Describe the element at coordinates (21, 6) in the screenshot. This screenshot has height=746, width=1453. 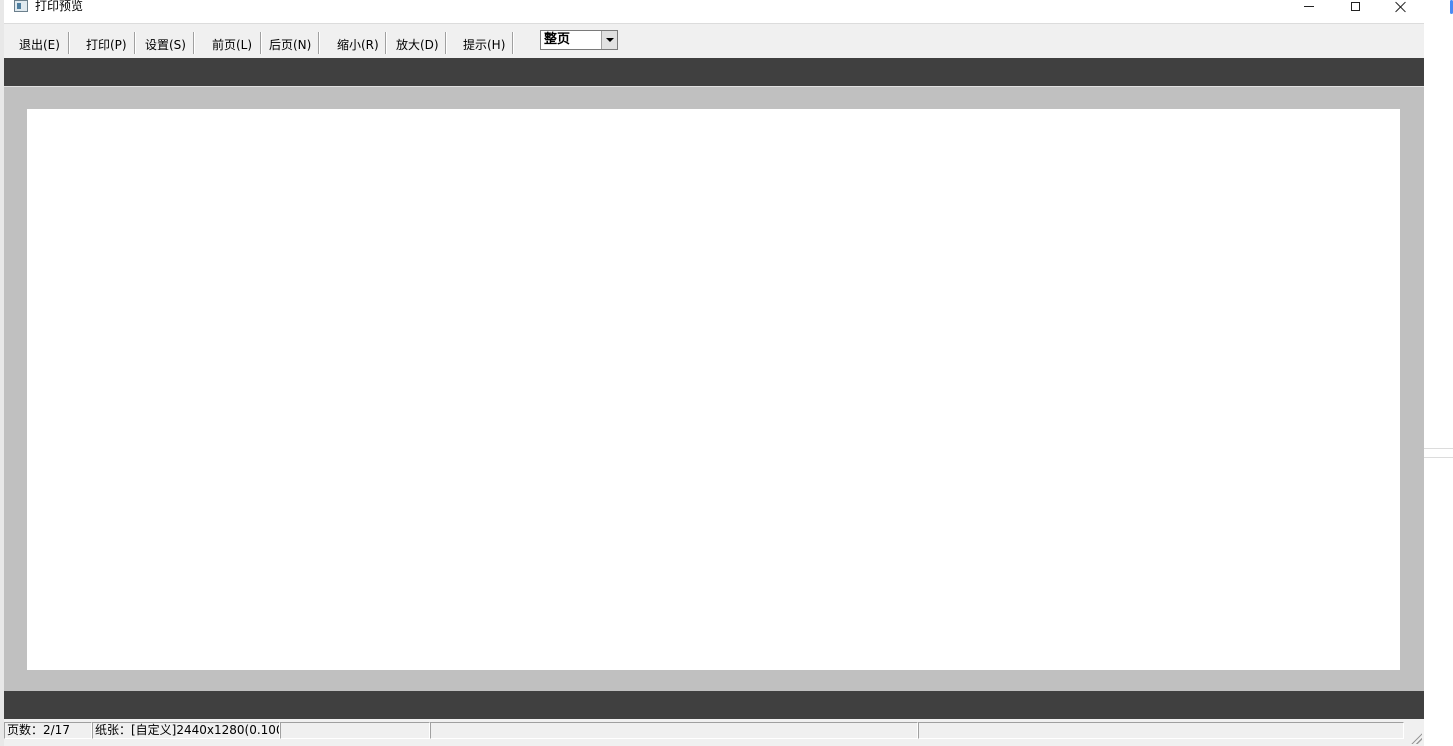
I see `app-icon` at that location.